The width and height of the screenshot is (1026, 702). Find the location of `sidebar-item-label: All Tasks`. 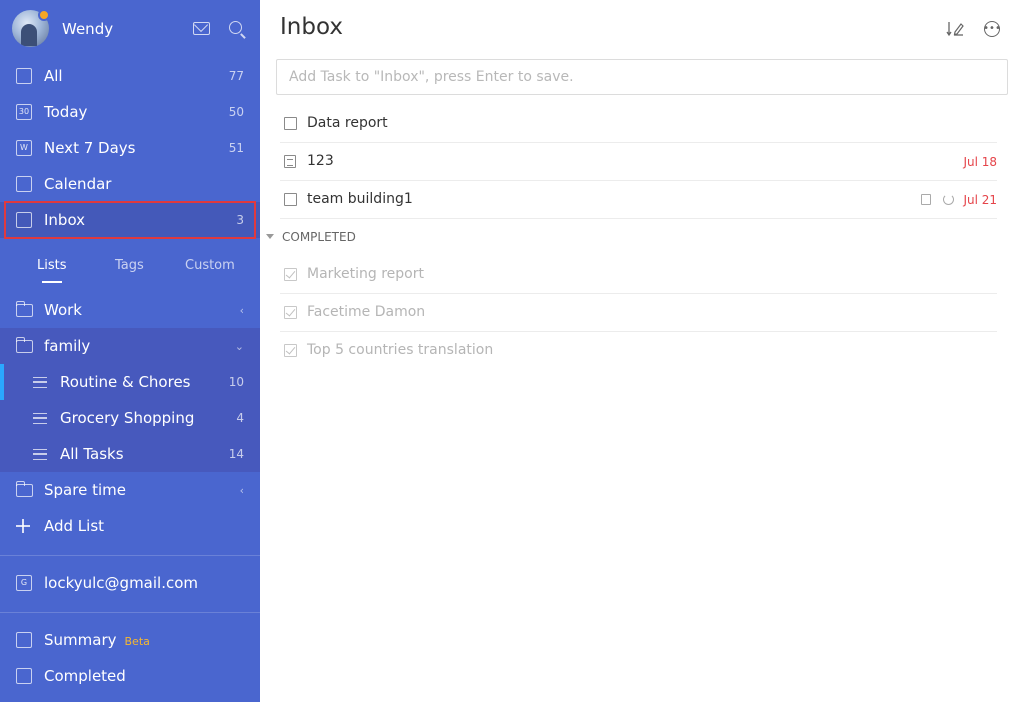

sidebar-item-label: All Tasks is located at coordinates (92, 454).